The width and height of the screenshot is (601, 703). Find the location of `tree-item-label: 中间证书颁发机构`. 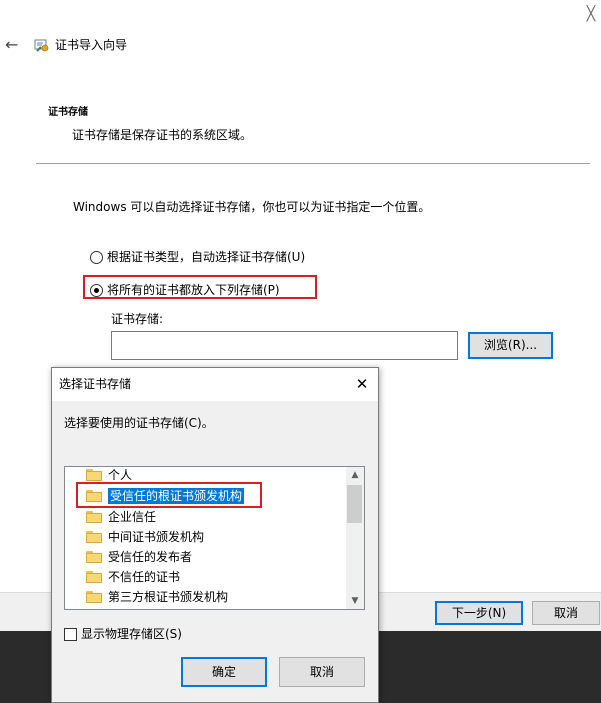

tree-item-label: 中间证书颁发机构 is located at coordinates (156, 537).